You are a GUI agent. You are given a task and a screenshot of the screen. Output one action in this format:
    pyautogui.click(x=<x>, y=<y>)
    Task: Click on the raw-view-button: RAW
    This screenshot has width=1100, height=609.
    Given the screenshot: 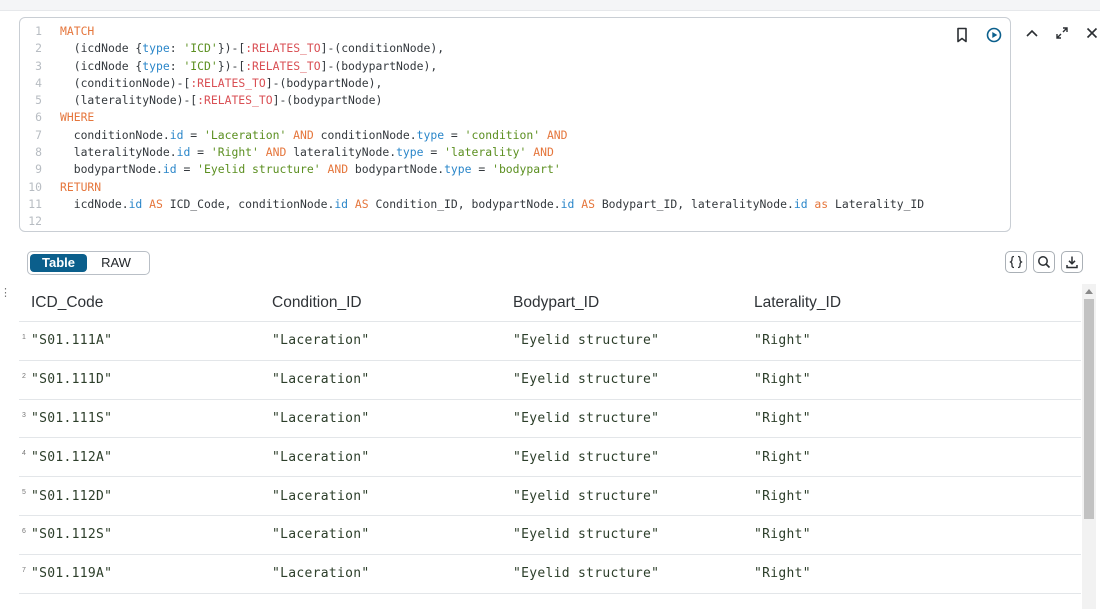 What is the action you would take?
    pyautogui.click(x=116, y=263)
    